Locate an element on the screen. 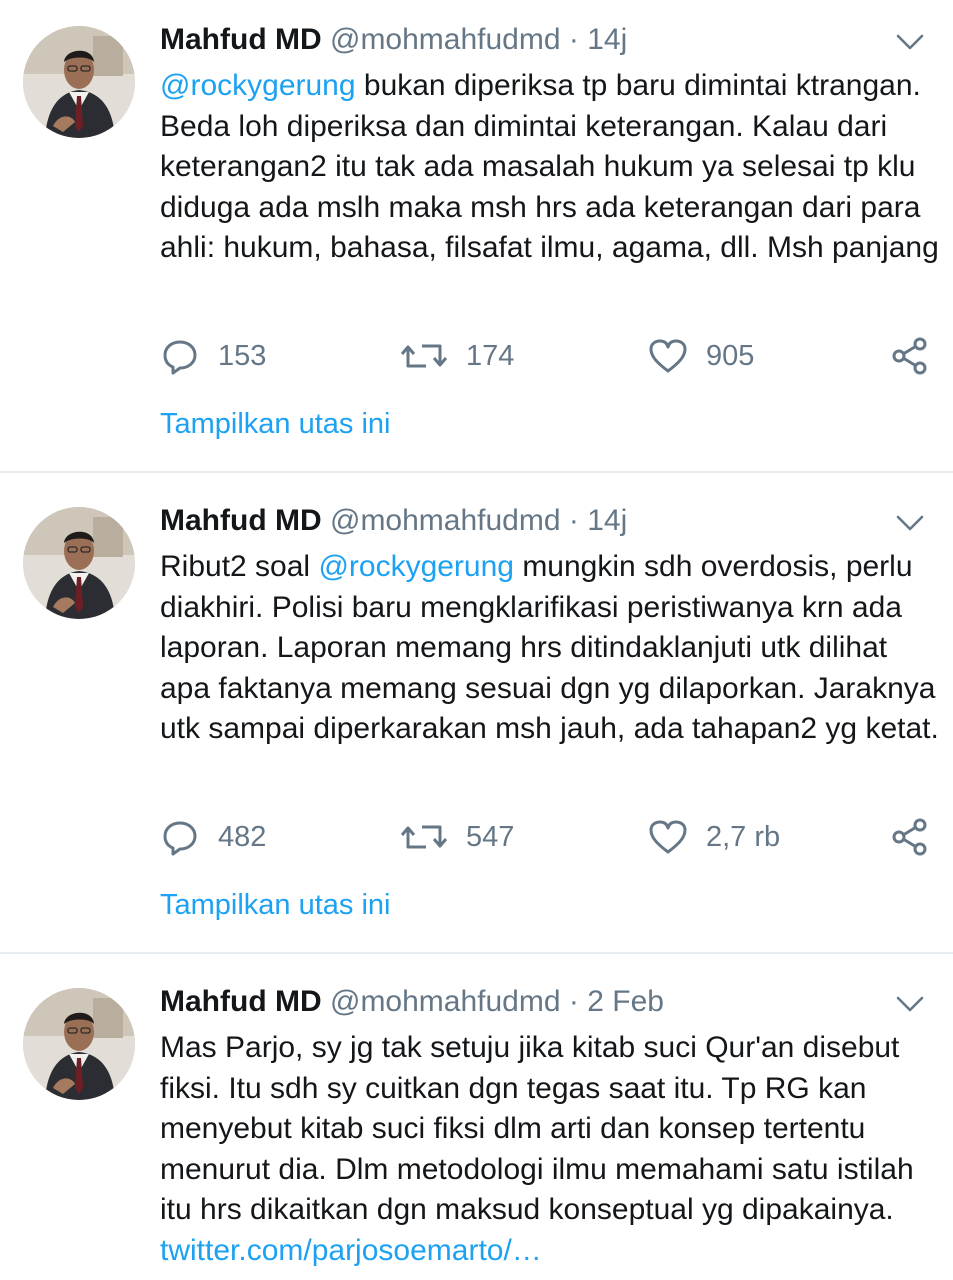 Image resolution: width=953 pixels, height=1280 pixels. like-count: 905 is located at coordinates (730, 355).